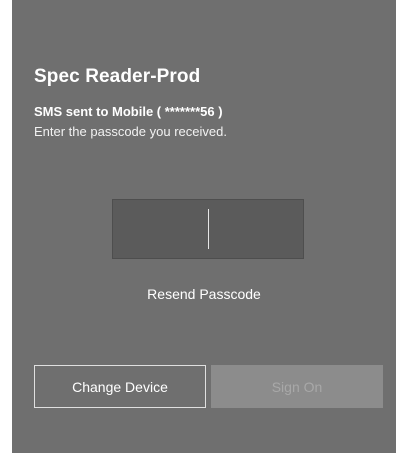 Image resolution: width=396 pixels, height=453 pixels. What do you see at coordinates (204, 294) in the screenshot?
I see `resend-passcode-link: Resend Passcode` at bounding box center [204, 294].